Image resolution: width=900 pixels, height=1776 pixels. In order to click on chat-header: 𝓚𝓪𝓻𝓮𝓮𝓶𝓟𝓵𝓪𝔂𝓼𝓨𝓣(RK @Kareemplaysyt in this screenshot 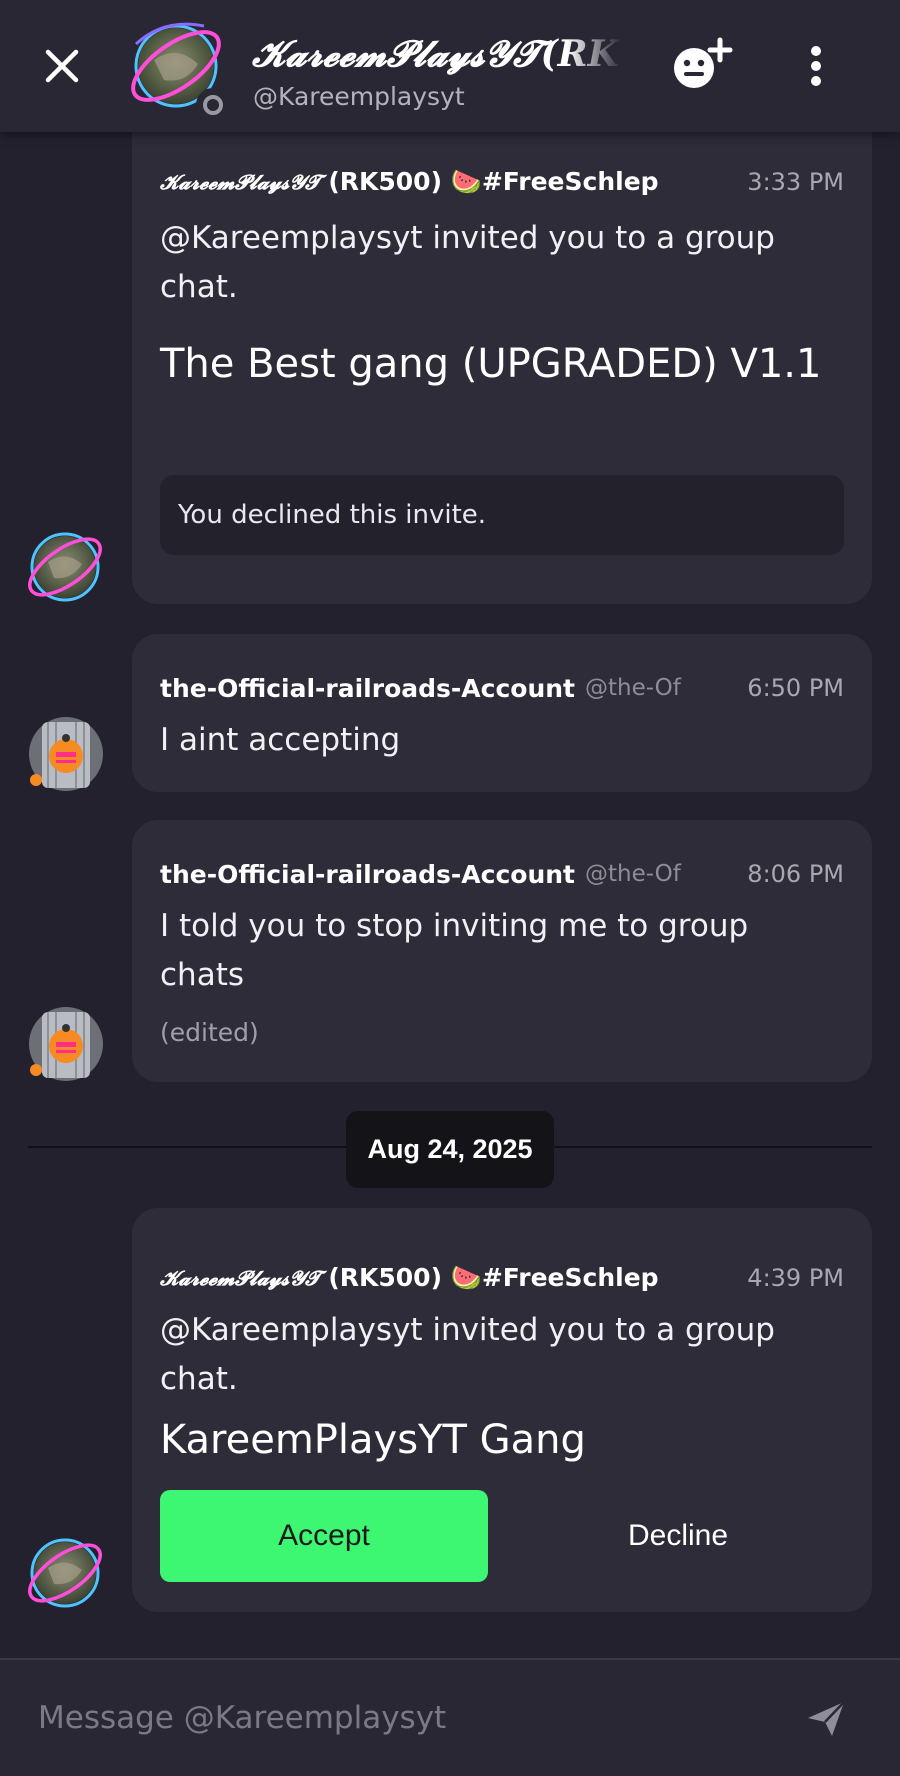, I will do `click(450, 66)`.